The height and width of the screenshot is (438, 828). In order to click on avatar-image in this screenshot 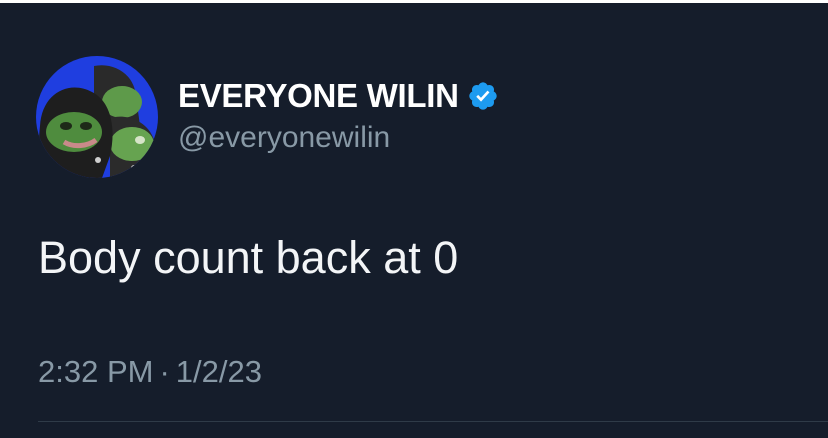, I will do `click(97, 117)`.